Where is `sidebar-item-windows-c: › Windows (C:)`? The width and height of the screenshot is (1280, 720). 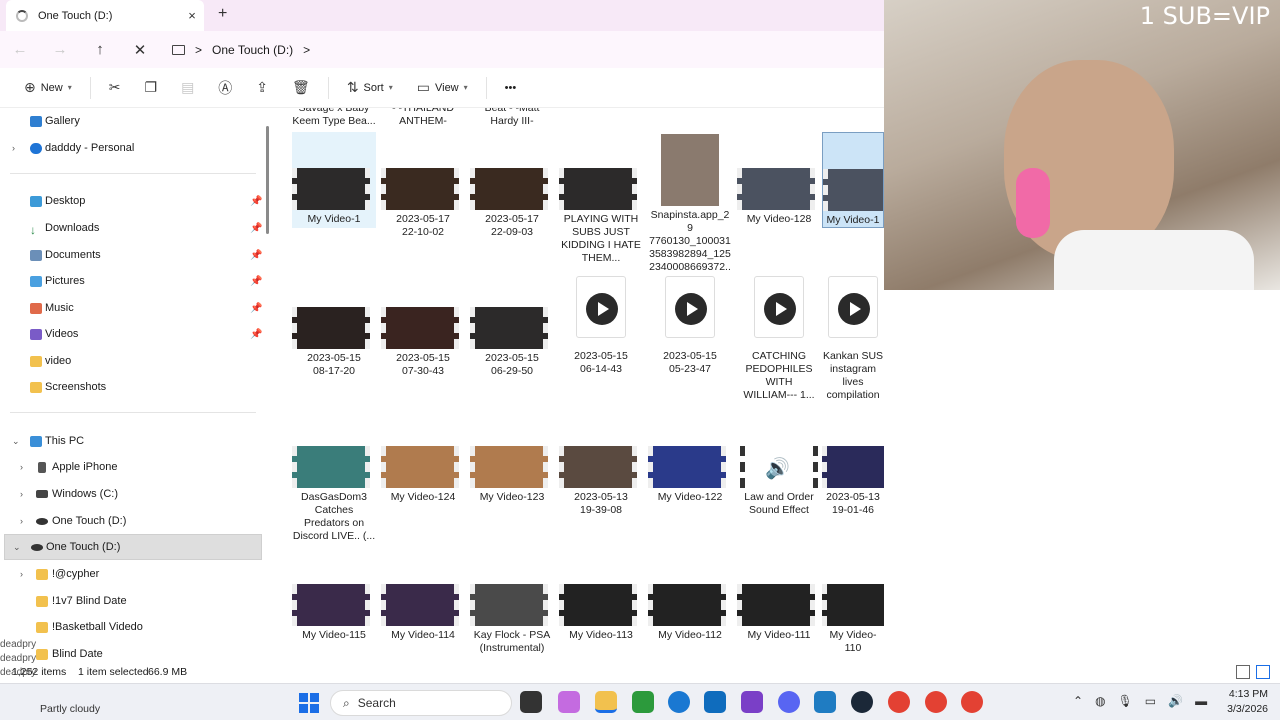 sidebar-item-windows-c: › Windows (C:) is located at coordinates (131, 494).